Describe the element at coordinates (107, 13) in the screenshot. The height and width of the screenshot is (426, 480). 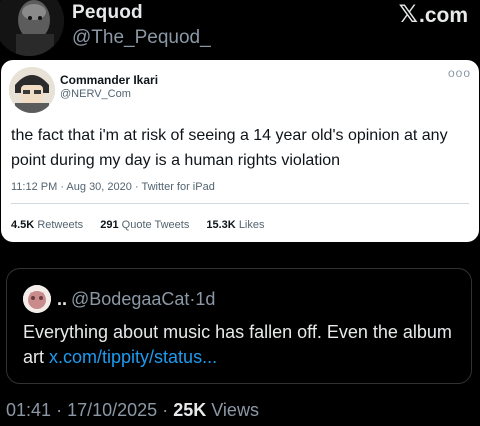
I see `author-display-name: Pequod` at that location.